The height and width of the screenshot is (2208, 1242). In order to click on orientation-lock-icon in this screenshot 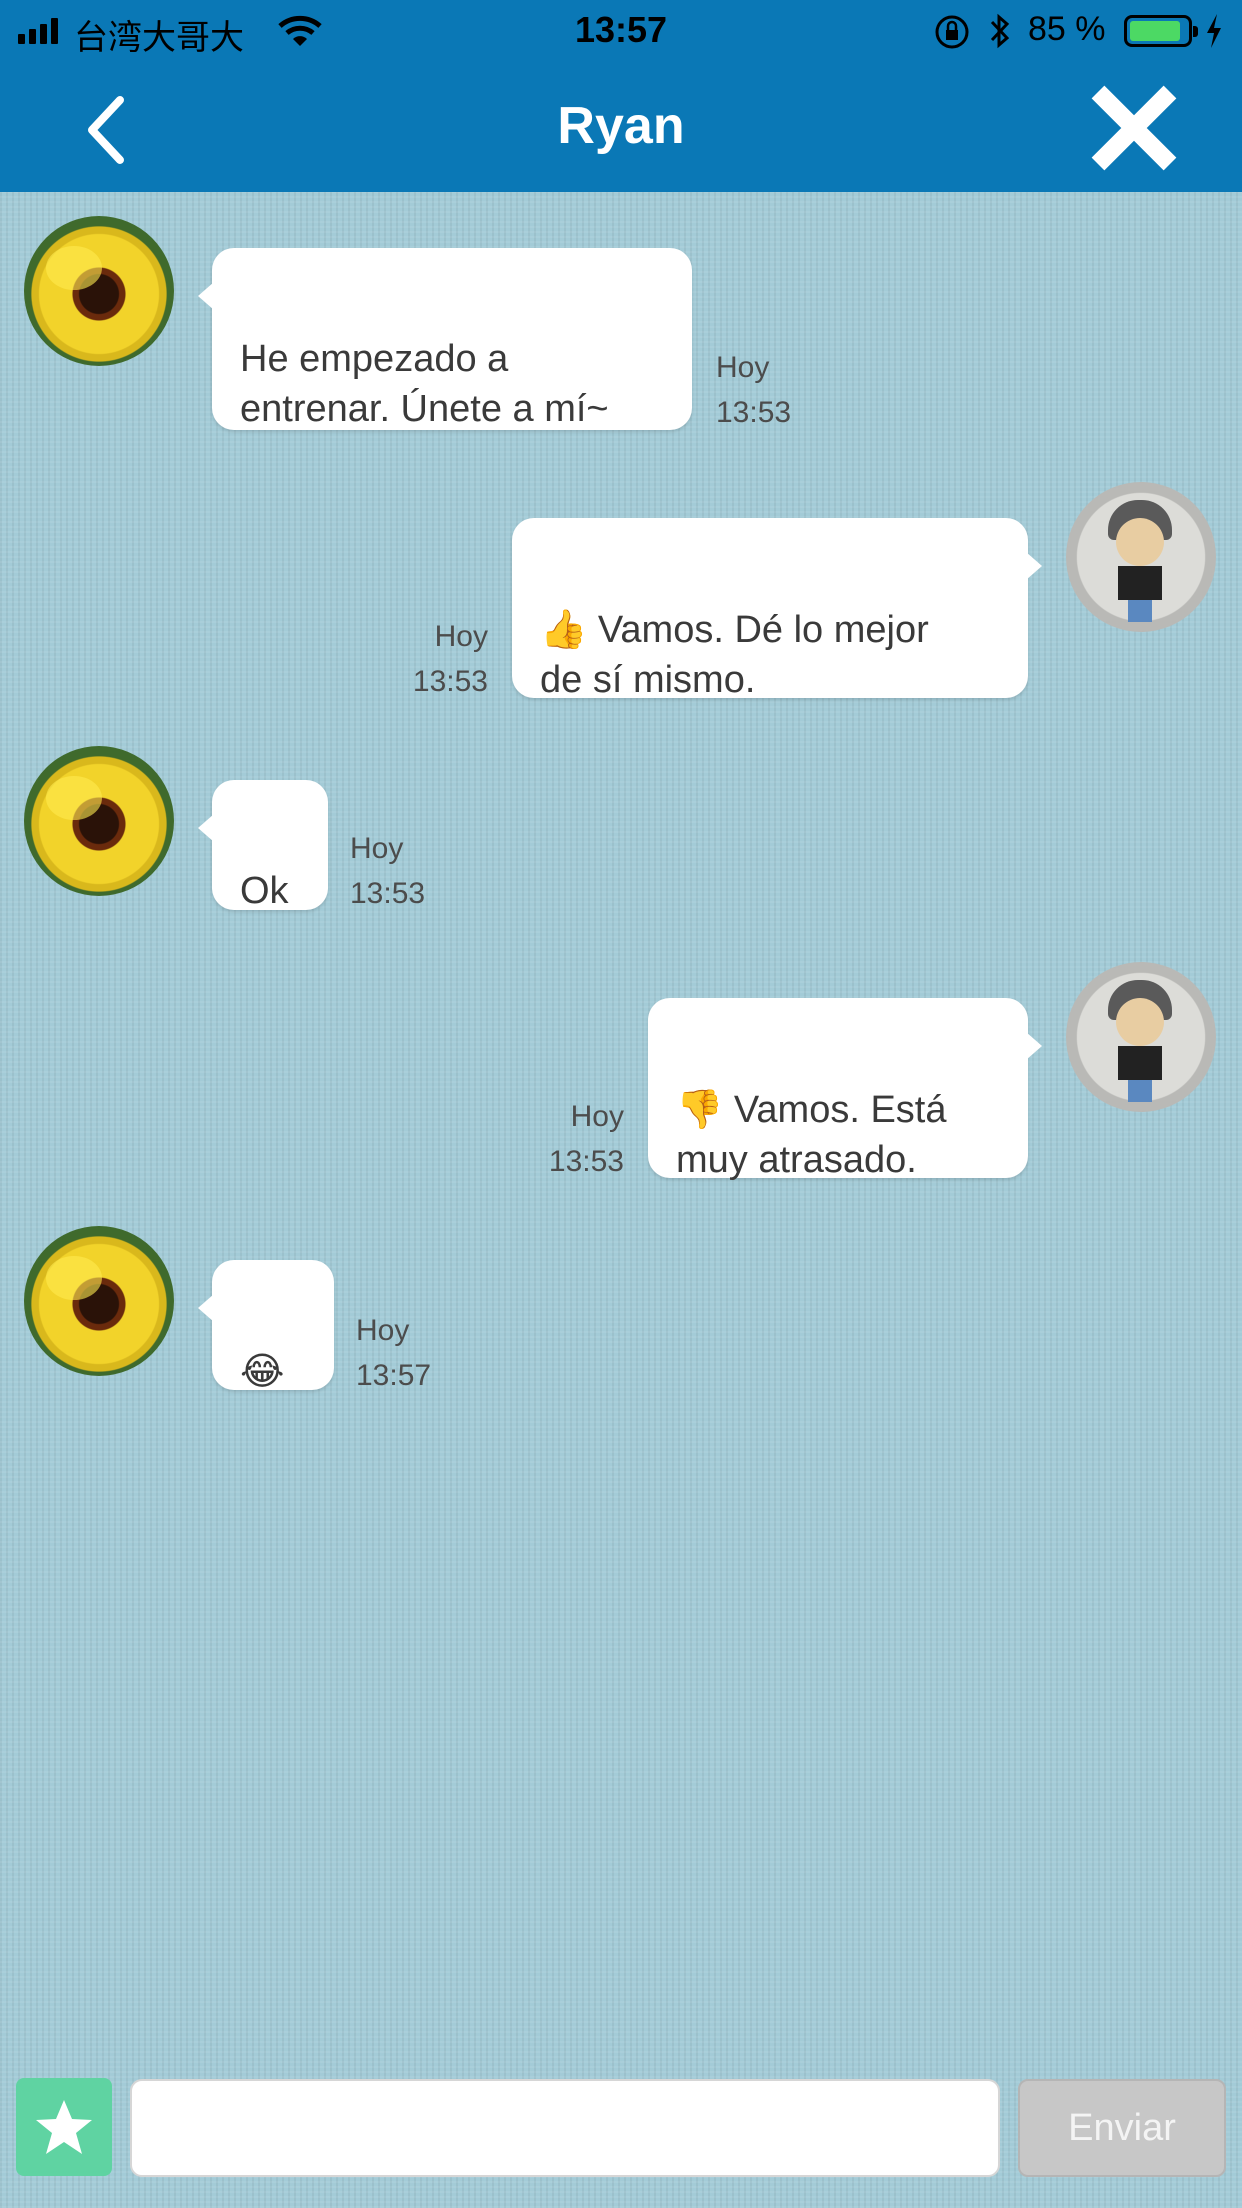, I will do `click(952, 32)`.